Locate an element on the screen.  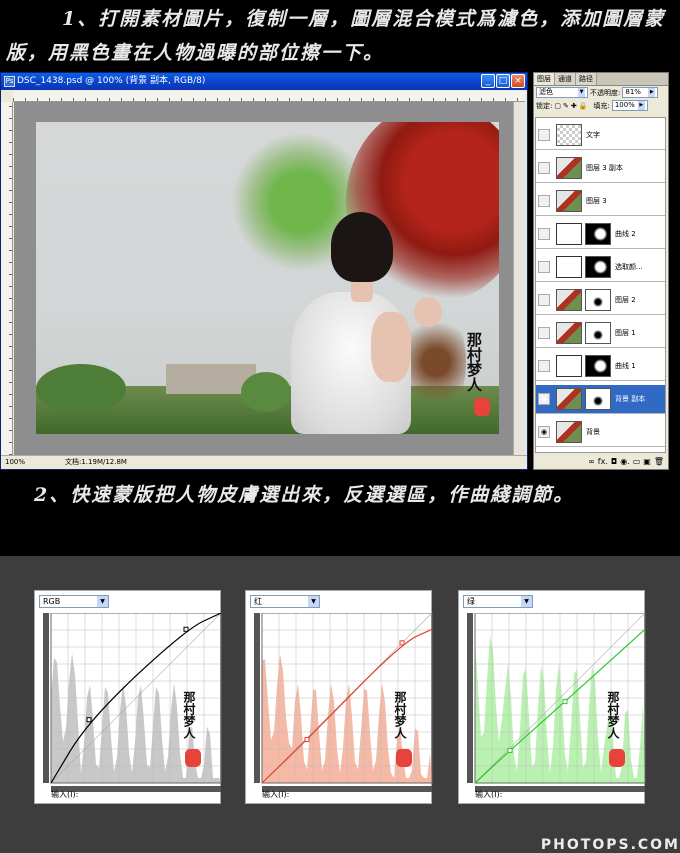
layers-footer-icon: 🗑 is located at coordinates (659, 461).